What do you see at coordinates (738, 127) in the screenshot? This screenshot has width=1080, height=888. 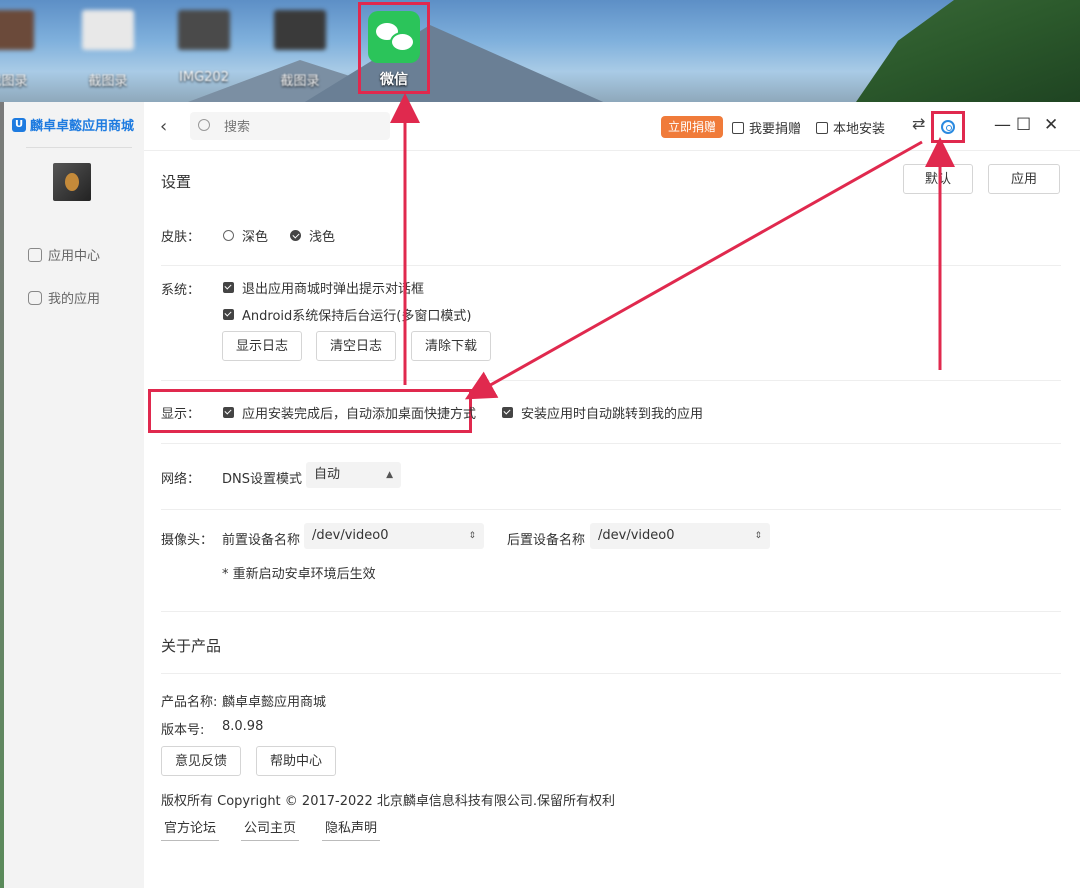 I see `gift-icon` at bounding box center [738, 127].